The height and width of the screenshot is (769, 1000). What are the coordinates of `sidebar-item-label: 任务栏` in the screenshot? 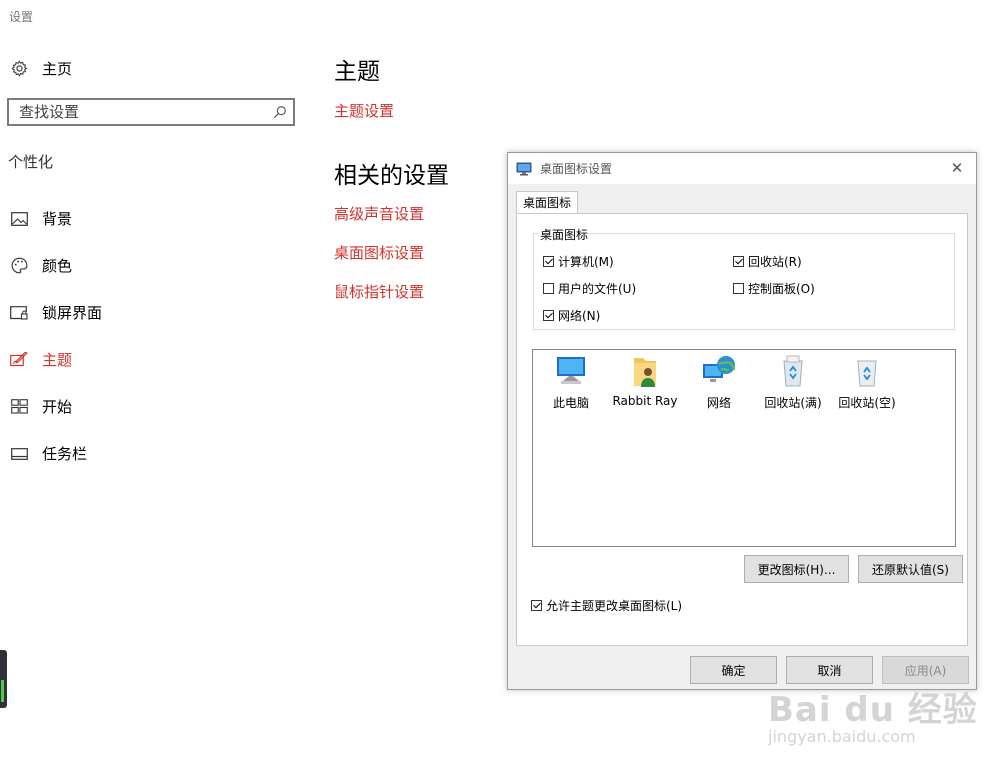 It's located at (65, 454).